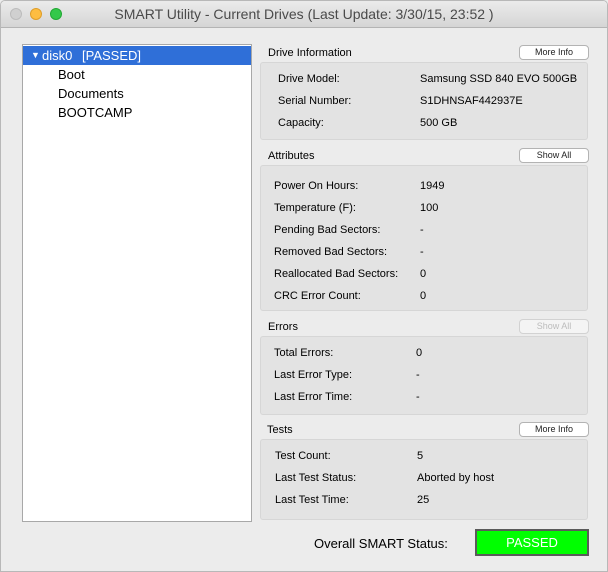  Describe the element at coordinates (313, 375) in the screenshot. I see `last-error-type-label: Last Error Type:` at that location.